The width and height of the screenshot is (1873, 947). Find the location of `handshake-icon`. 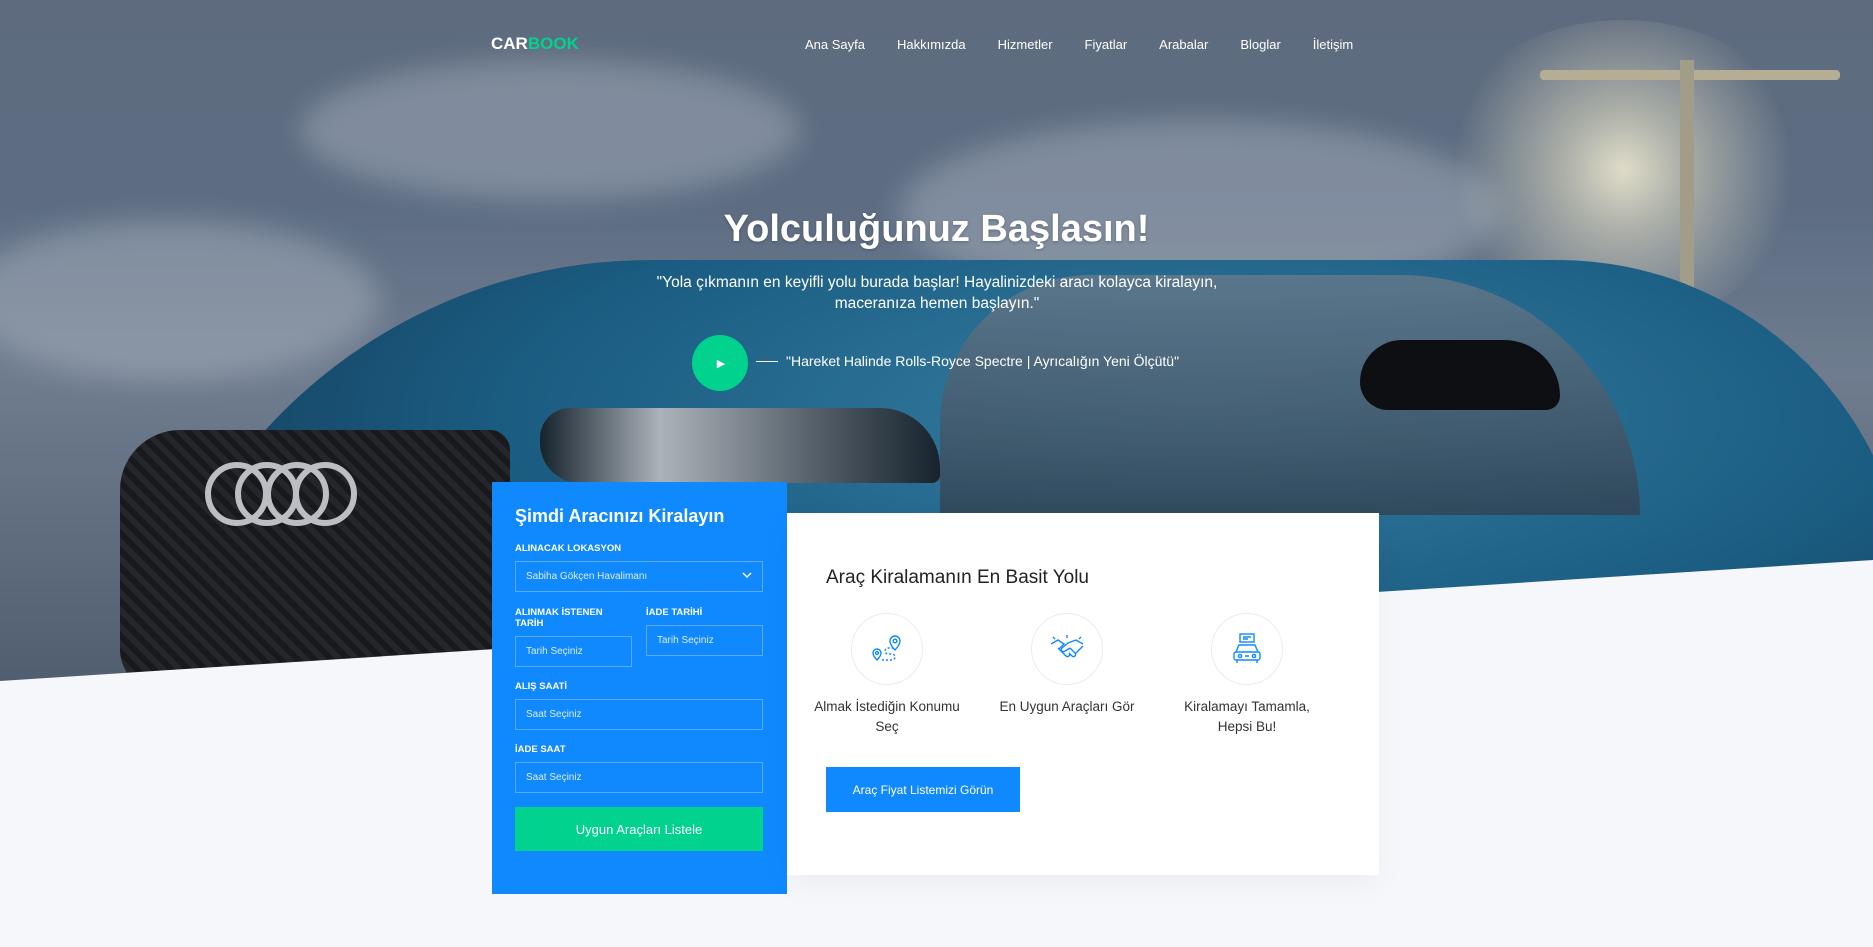

handshake-icon is located at coordinates (1067, 649).